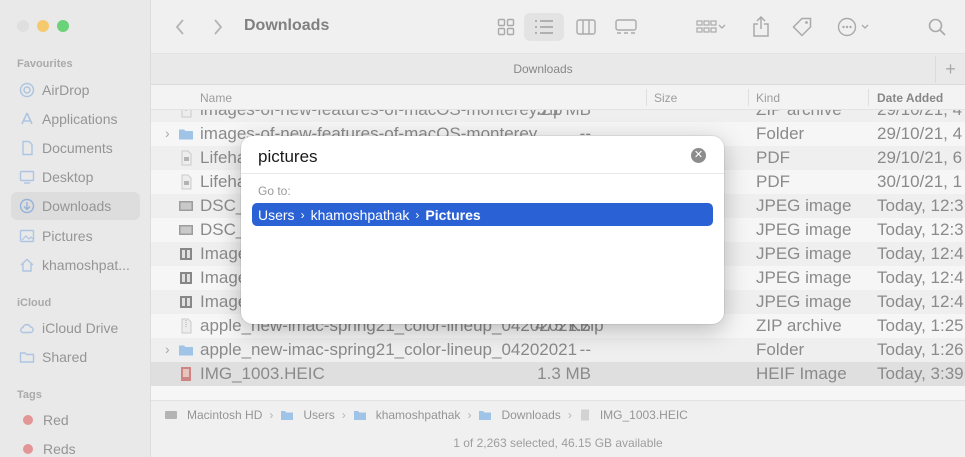  I want to click on folder-file-icon, so click(186, 134).